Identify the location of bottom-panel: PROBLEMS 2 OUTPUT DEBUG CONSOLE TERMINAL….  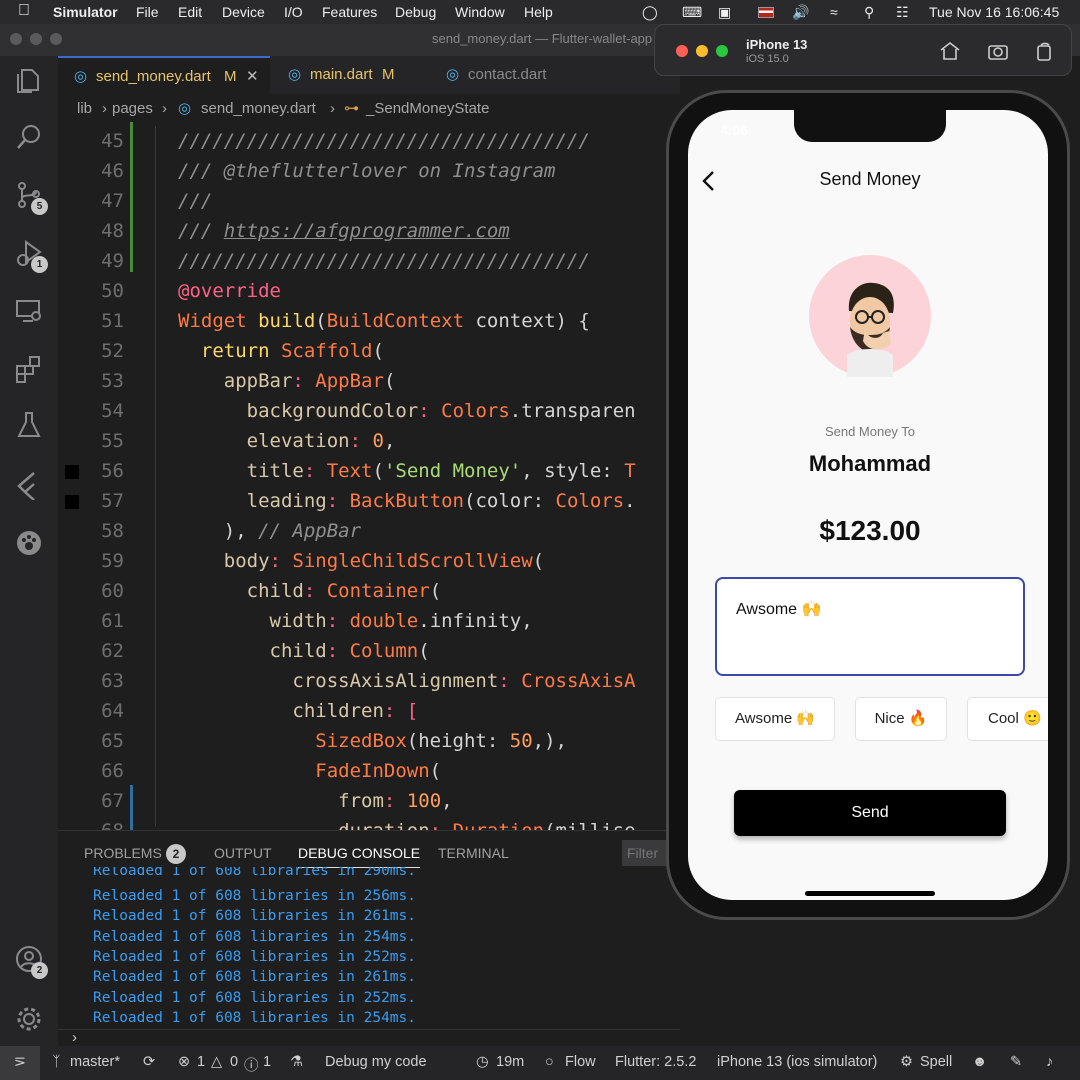
(370, 938).